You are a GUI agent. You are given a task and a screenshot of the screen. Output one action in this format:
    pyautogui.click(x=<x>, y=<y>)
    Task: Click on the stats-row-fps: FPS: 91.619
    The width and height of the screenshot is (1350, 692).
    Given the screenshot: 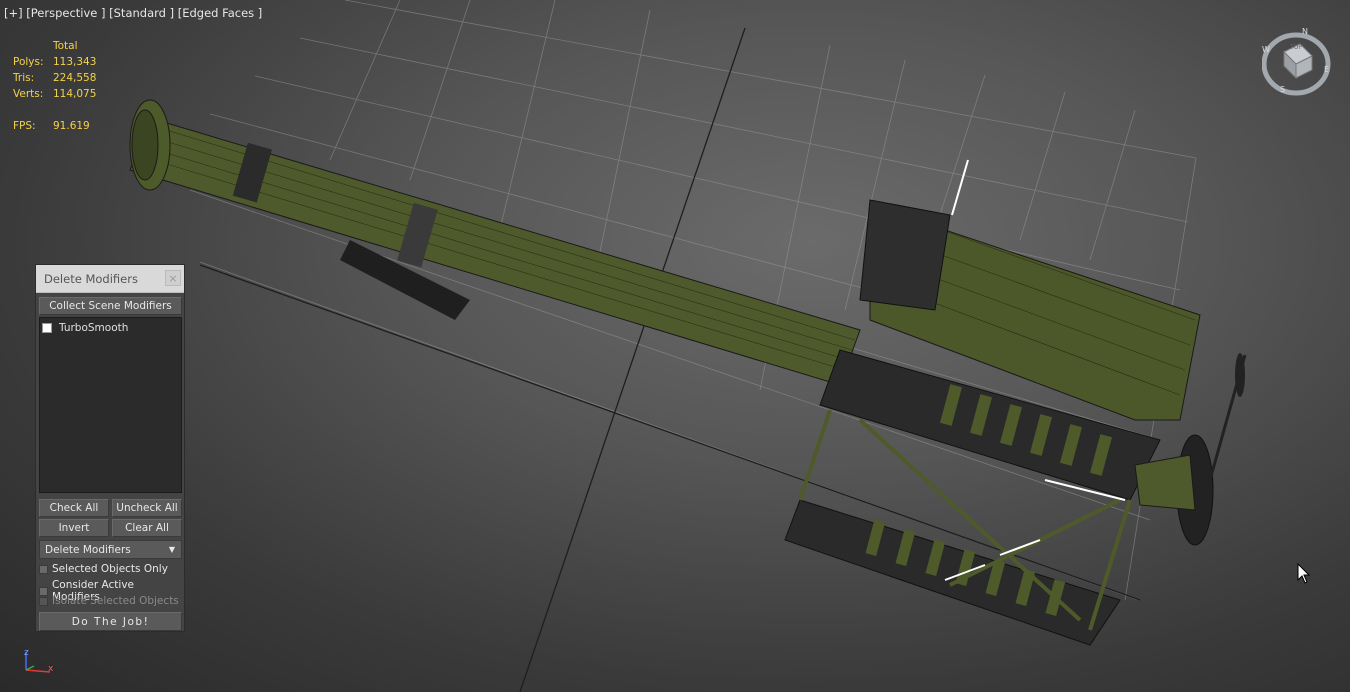 What is the action you would take?
    pyautogui.click(x=54, y=126)
    